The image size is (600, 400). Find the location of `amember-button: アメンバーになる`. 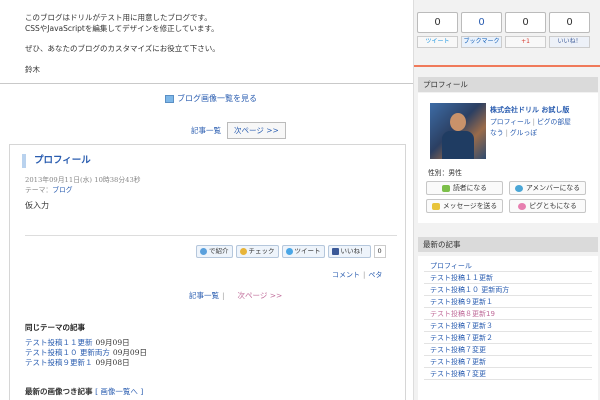

amember-button: アメンバーになる is located at coordinates (547, 188).